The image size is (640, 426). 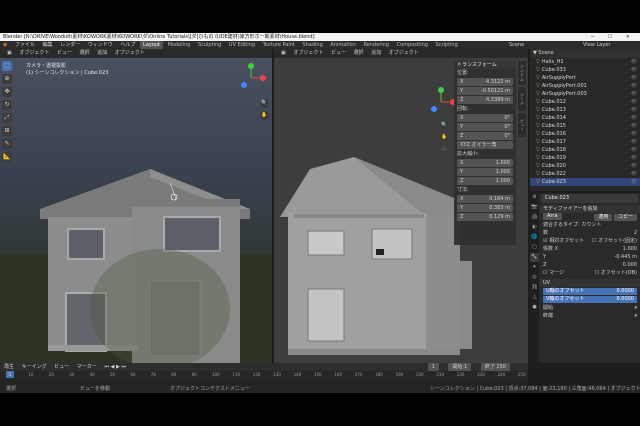 I want to click on outliner-item: ▽ Cube.023 👁, so click(x=585, y=182).